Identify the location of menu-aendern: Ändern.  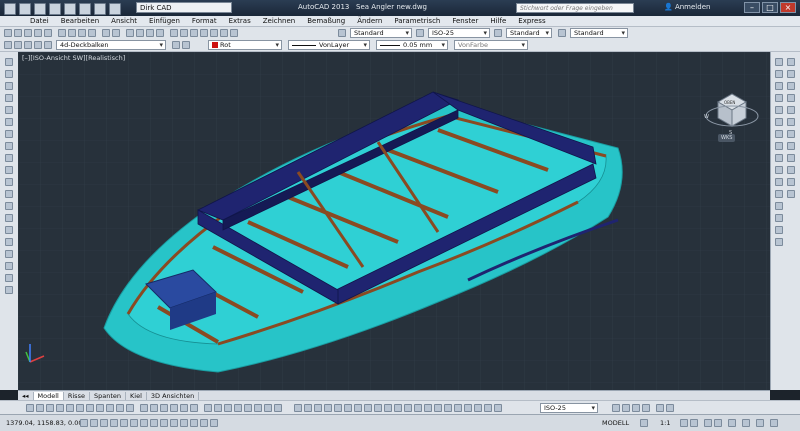
(369, 21).